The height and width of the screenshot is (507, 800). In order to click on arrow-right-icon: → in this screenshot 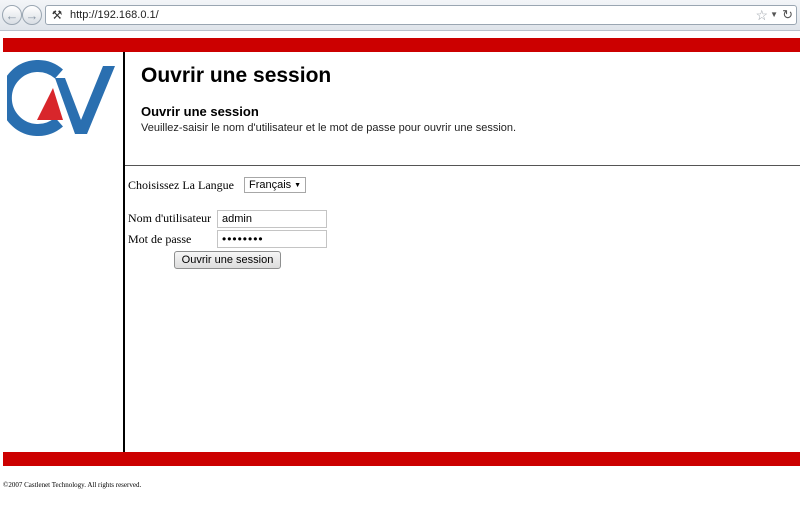, I will do `click(32, 15)`.